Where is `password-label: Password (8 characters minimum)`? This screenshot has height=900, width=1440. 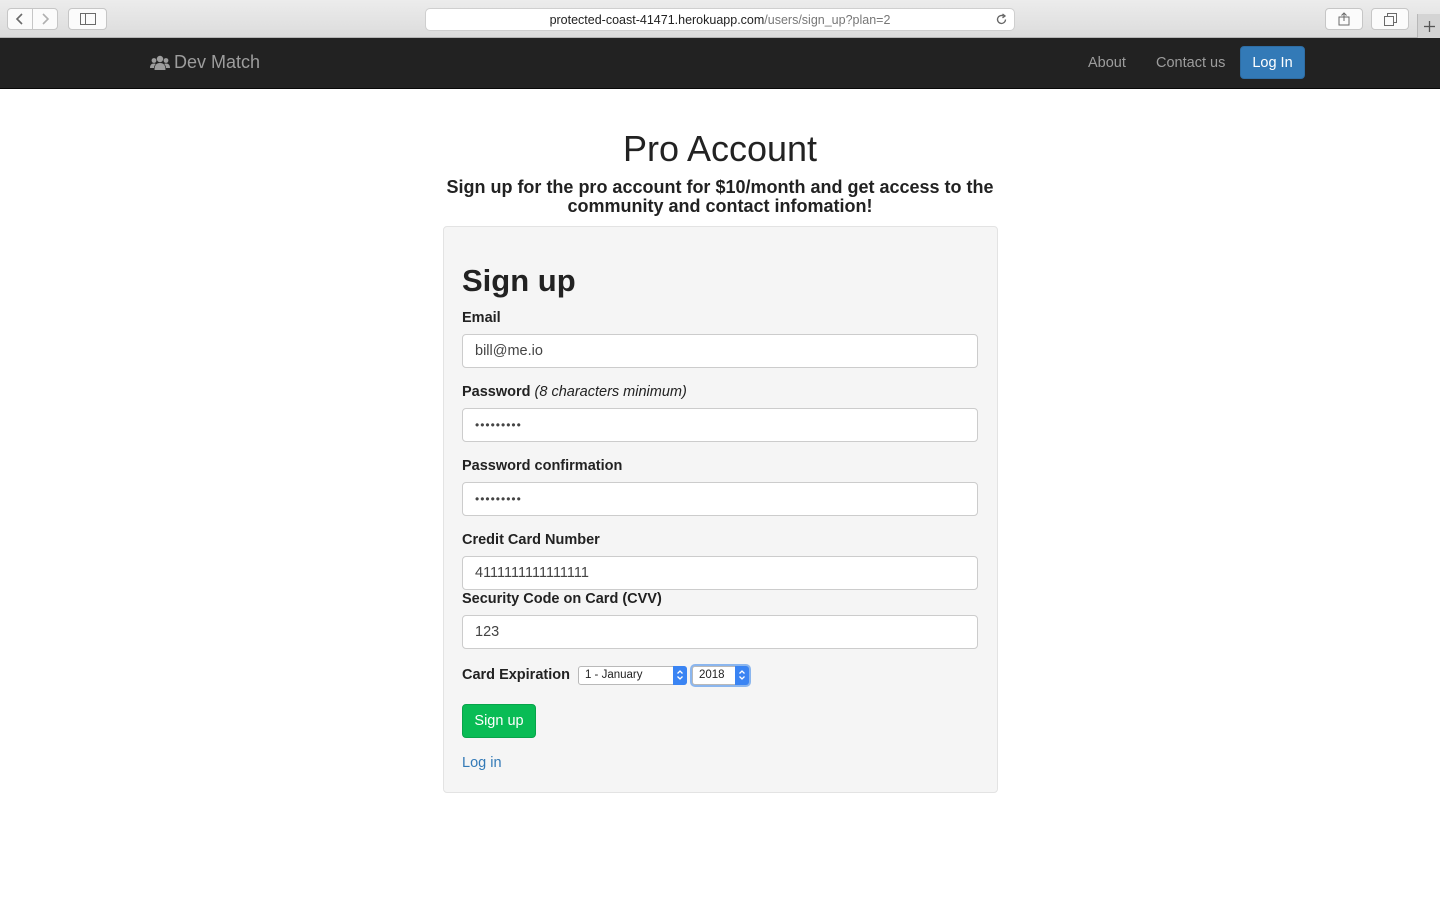
password-label: Password (8 characters minimum) is located at coordinates (574, 392).